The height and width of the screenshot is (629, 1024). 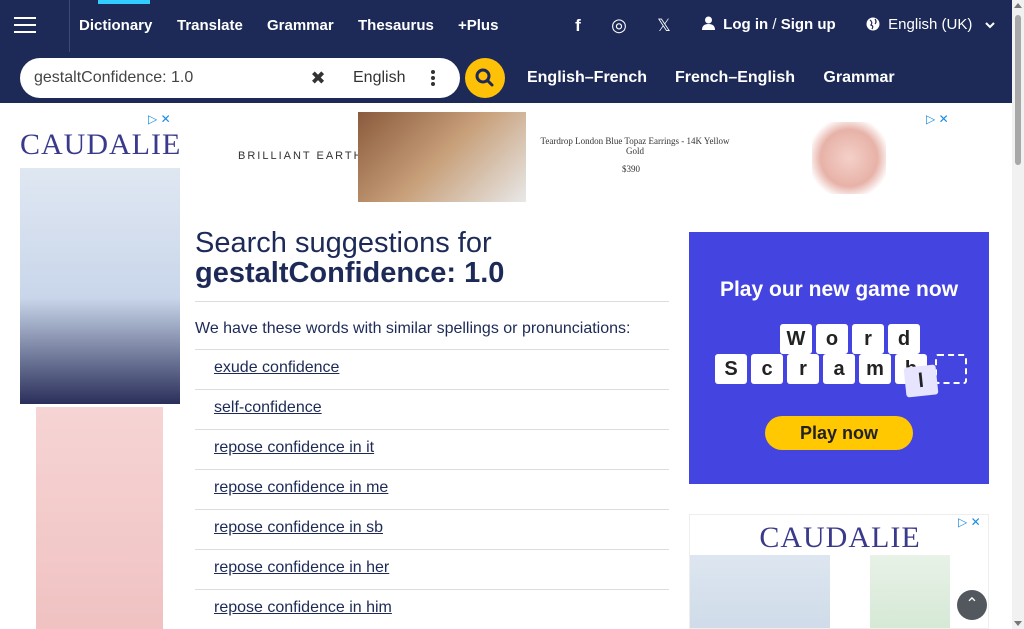 I want to click on instagram-icon: ◎, so click(x=619, y=26).